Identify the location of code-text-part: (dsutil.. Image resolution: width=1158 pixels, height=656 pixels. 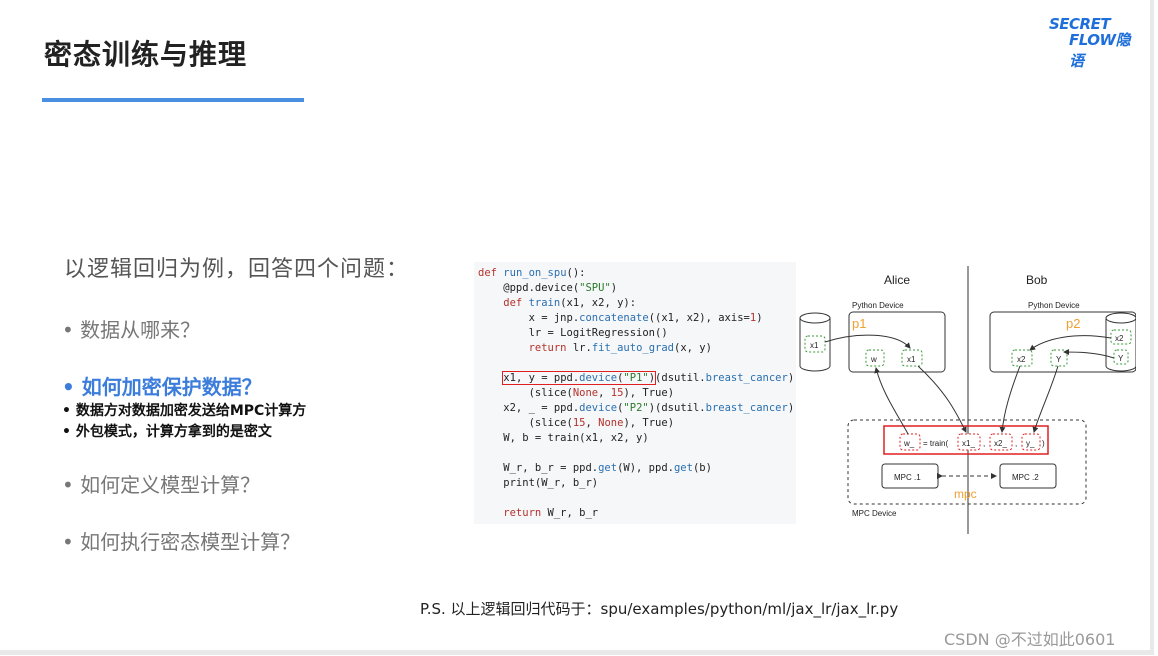
(680, 378).